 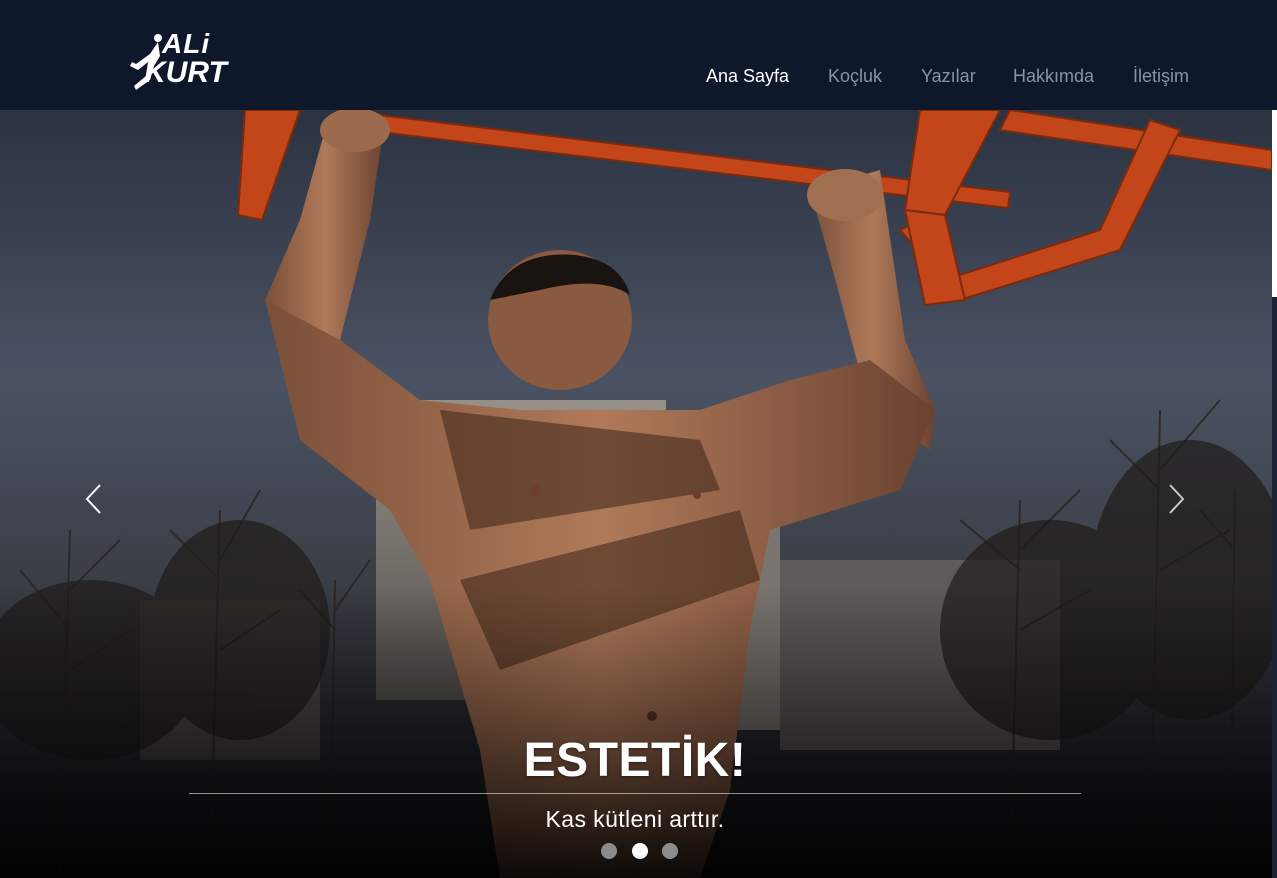 I want to click on carousel-next-button, so click(x=1176, y=499).